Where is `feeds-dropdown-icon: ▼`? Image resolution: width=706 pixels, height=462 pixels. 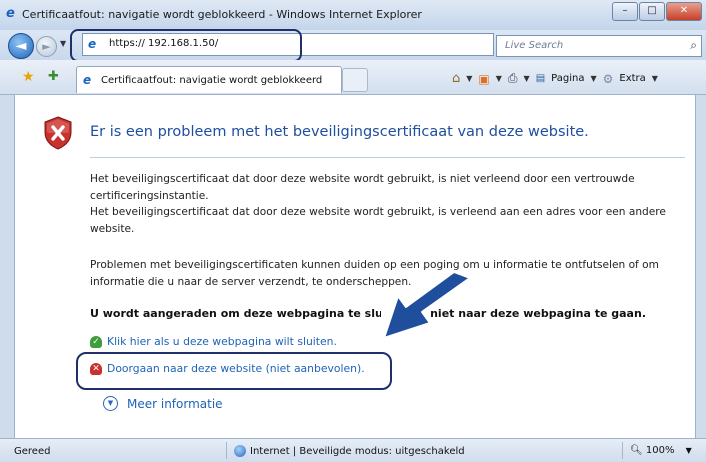
feeds-dropdown-icon: ▼ is located at coordinates (499, 78).